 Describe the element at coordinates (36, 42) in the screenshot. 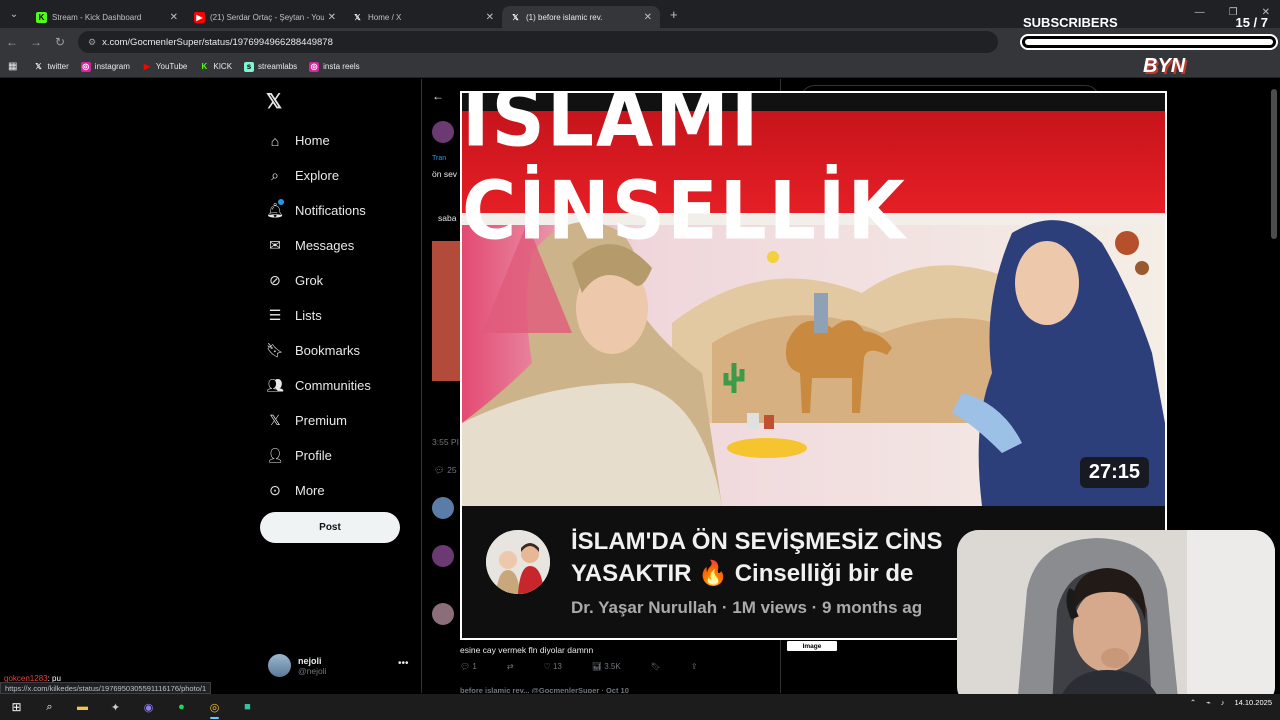

I see `forward-arrow-icon: →` at that location.